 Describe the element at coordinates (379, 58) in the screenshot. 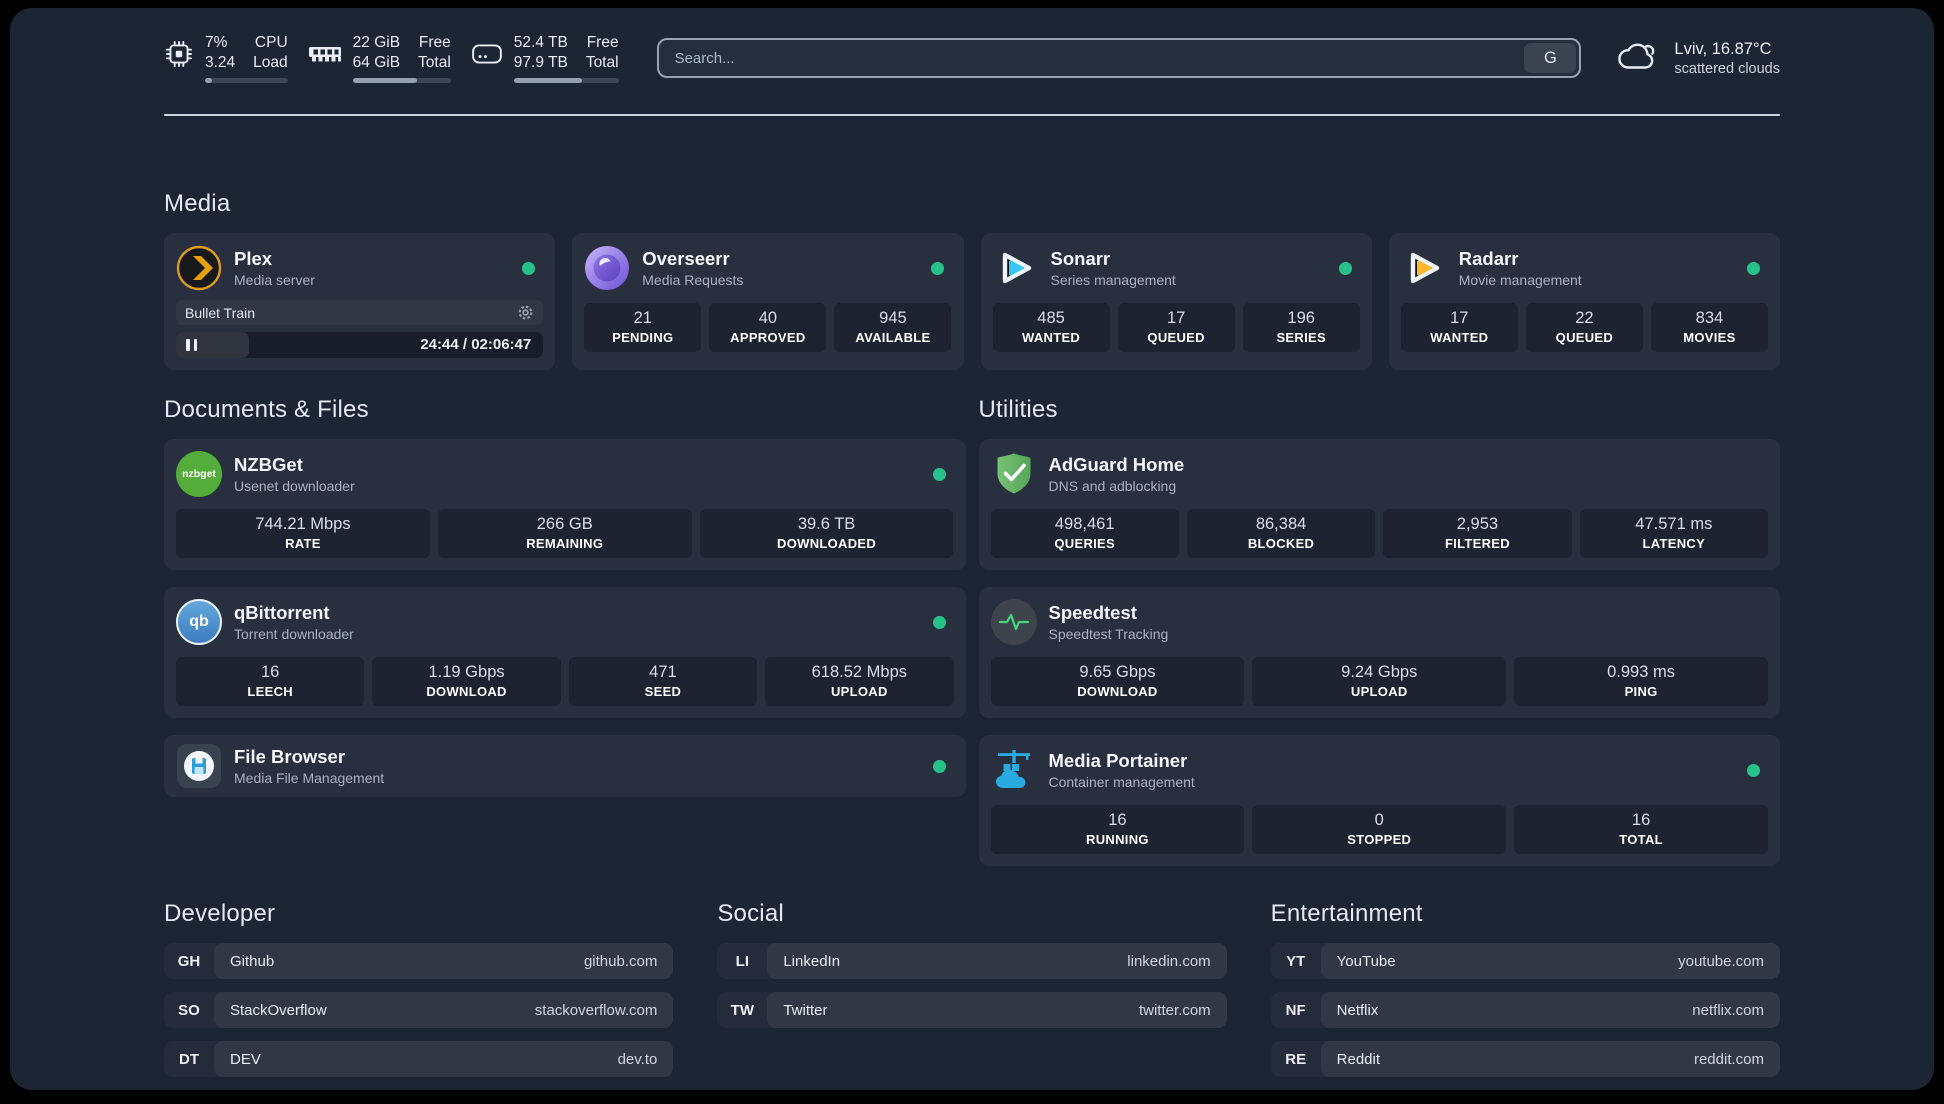

I see `memory-widget: 22 GiB 64 GiB Free Total` at that location.